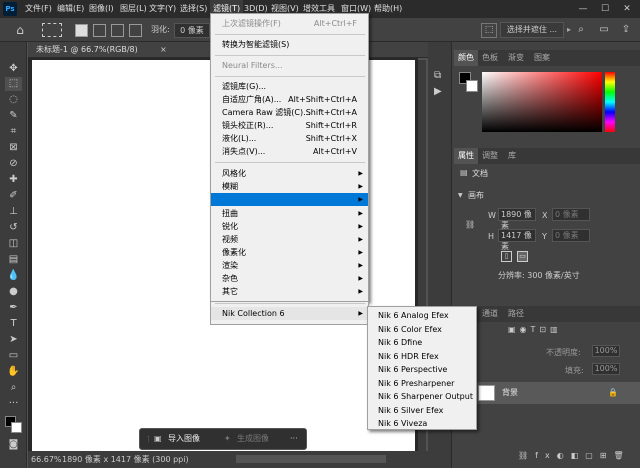 Image resolution: width=640 pixels, height=468 pixels. Describe the element at coordinates (437, 75) in the screenshot. I see `history-panel-icon: ⧉` at that location.